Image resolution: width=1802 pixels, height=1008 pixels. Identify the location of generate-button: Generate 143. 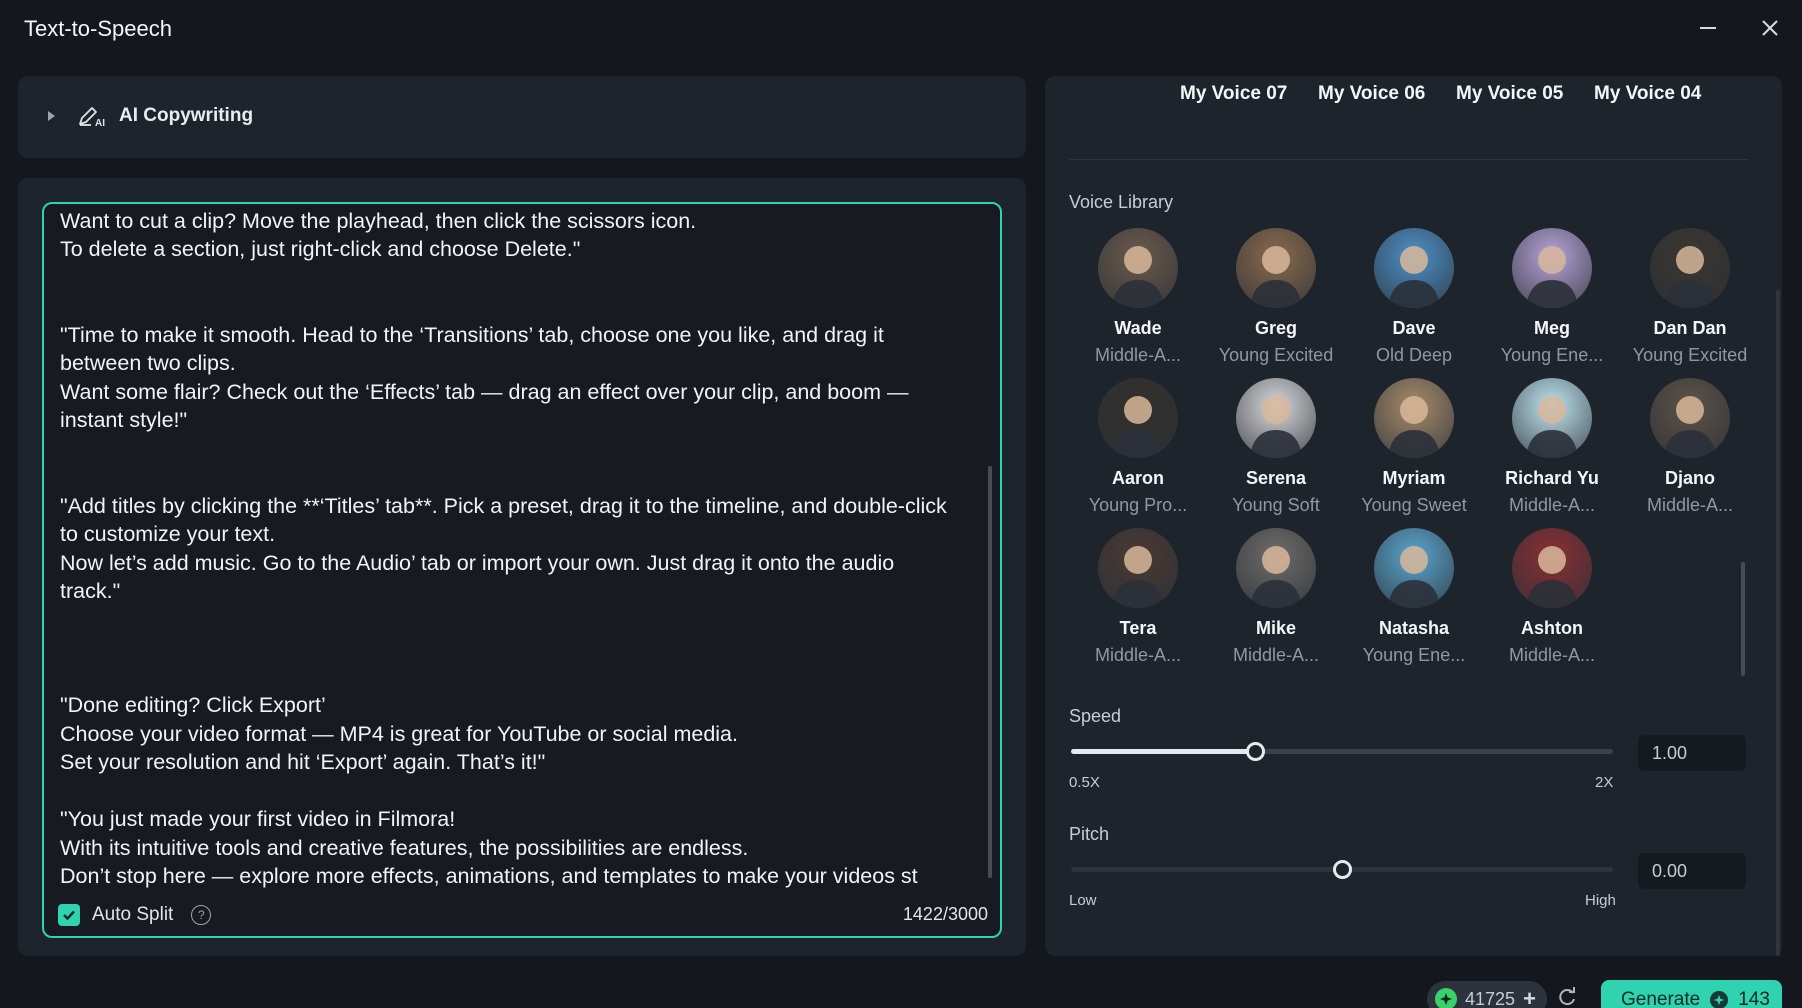
(1691, 994).